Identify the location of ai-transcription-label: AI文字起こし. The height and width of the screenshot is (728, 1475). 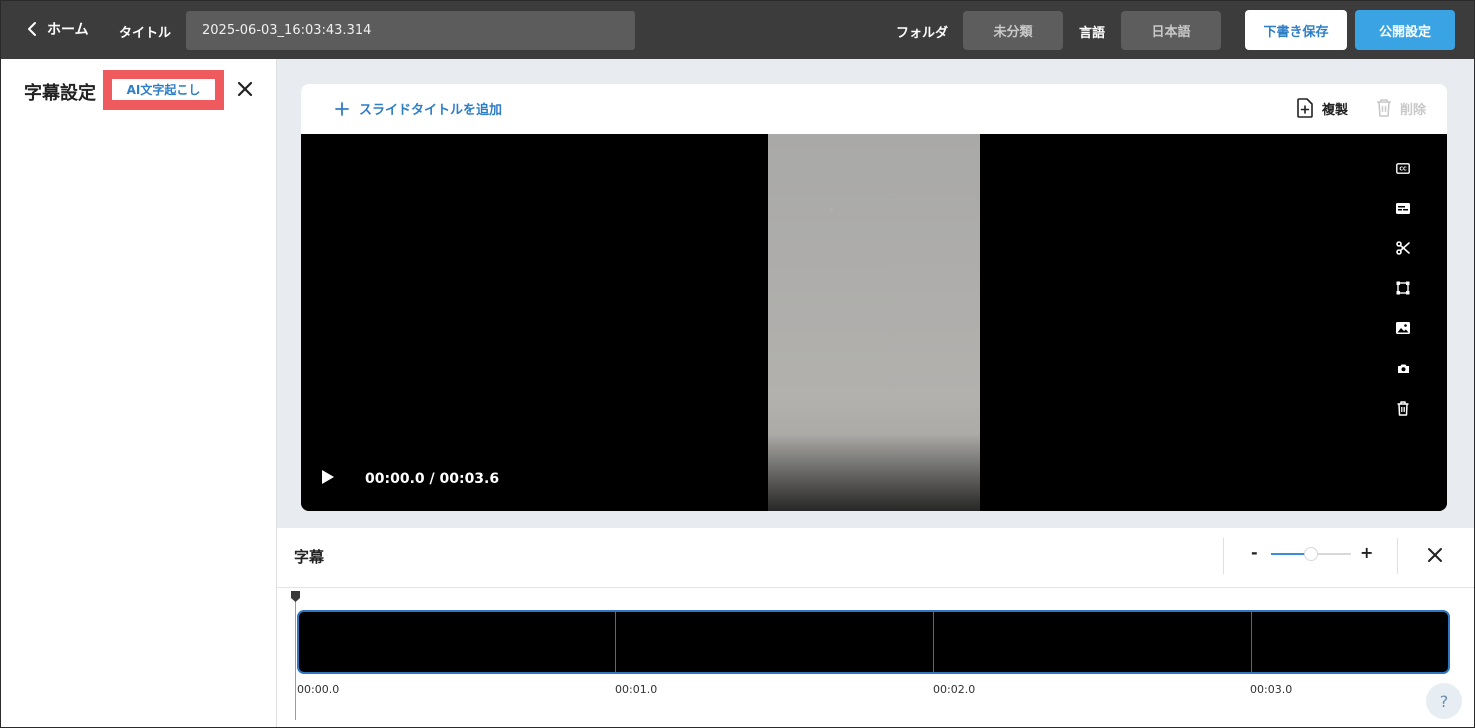
(163, 89).